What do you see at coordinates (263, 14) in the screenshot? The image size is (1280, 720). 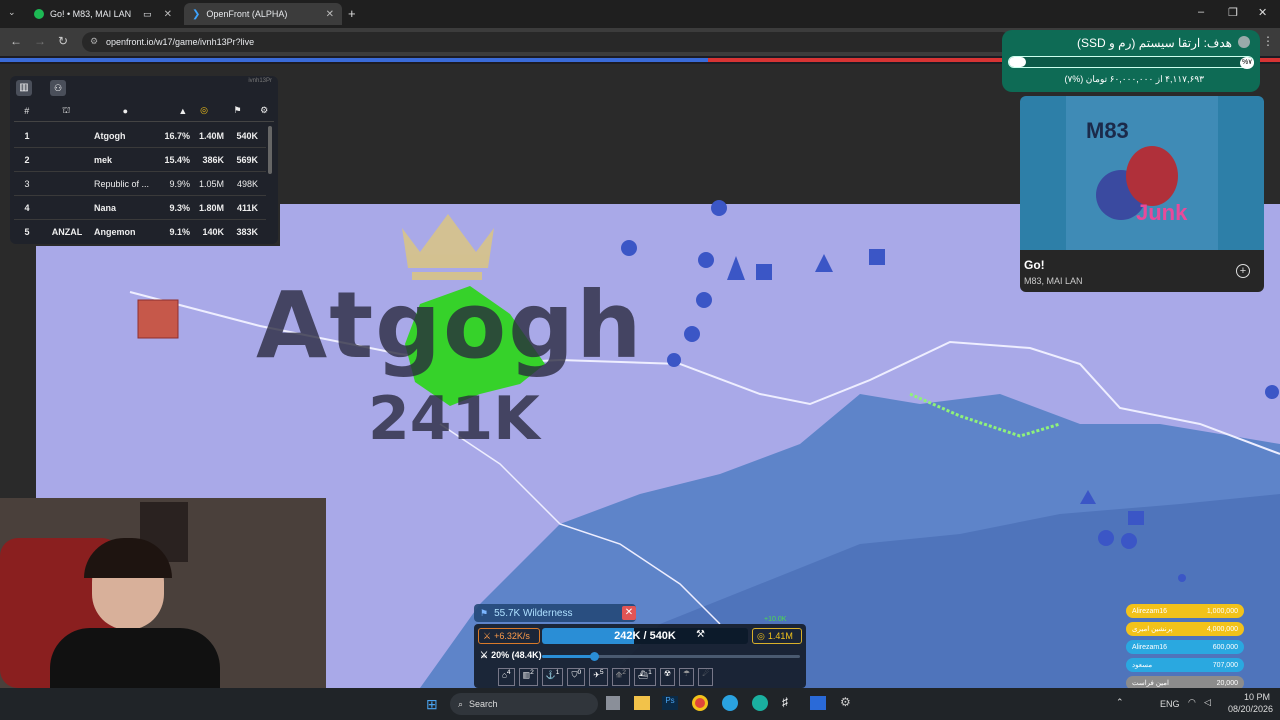 I see `tab-openfront: ❯ OpenFront (ALPHA) ✕` at bounding box center [263, 14].